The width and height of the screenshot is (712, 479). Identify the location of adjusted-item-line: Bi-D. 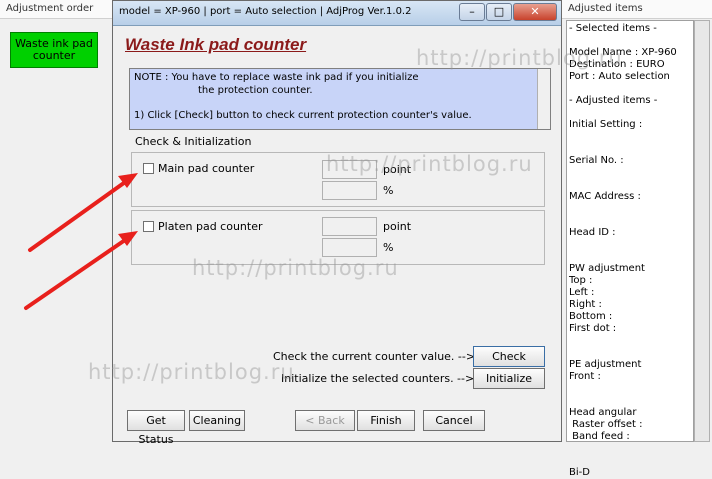
(579, 472).